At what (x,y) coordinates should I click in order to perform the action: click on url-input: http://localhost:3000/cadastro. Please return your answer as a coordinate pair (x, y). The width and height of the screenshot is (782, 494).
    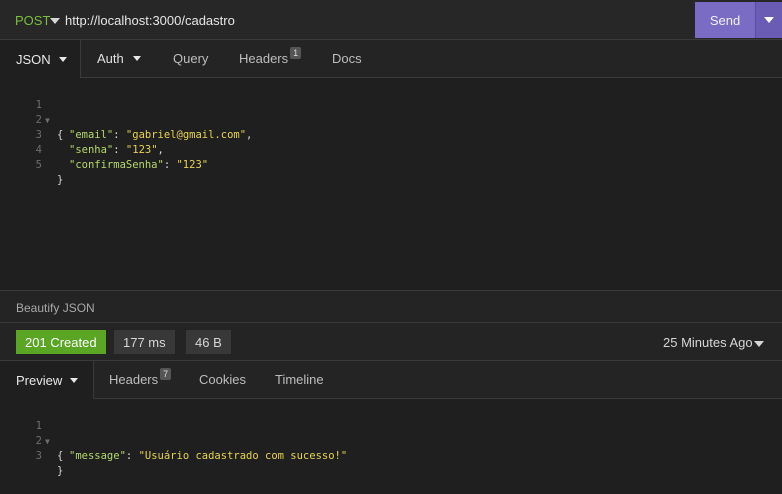
    Looking at the image, I should click on (150, 20).